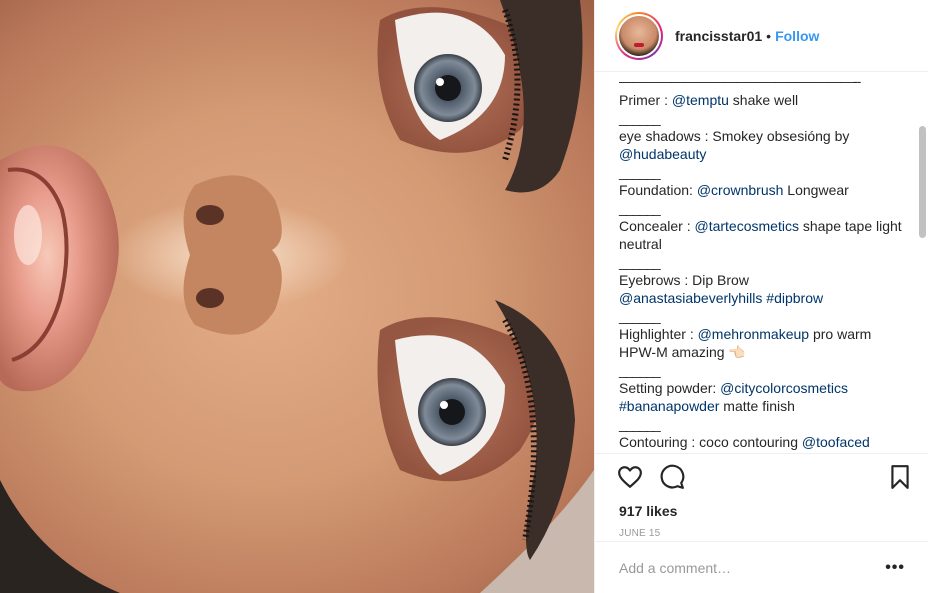 The height and width of the screenshot is (593, 928). I want to click on caption-text: eye shadows : Smokey obsesióng by, so click(734, 136).